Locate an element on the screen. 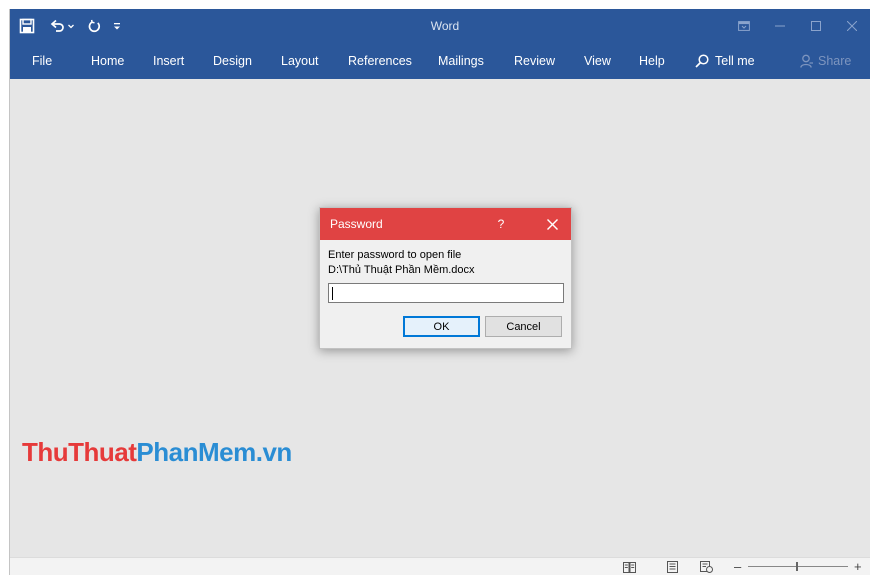  tell-me-search: Tell me is located at coordinates (725, 61).